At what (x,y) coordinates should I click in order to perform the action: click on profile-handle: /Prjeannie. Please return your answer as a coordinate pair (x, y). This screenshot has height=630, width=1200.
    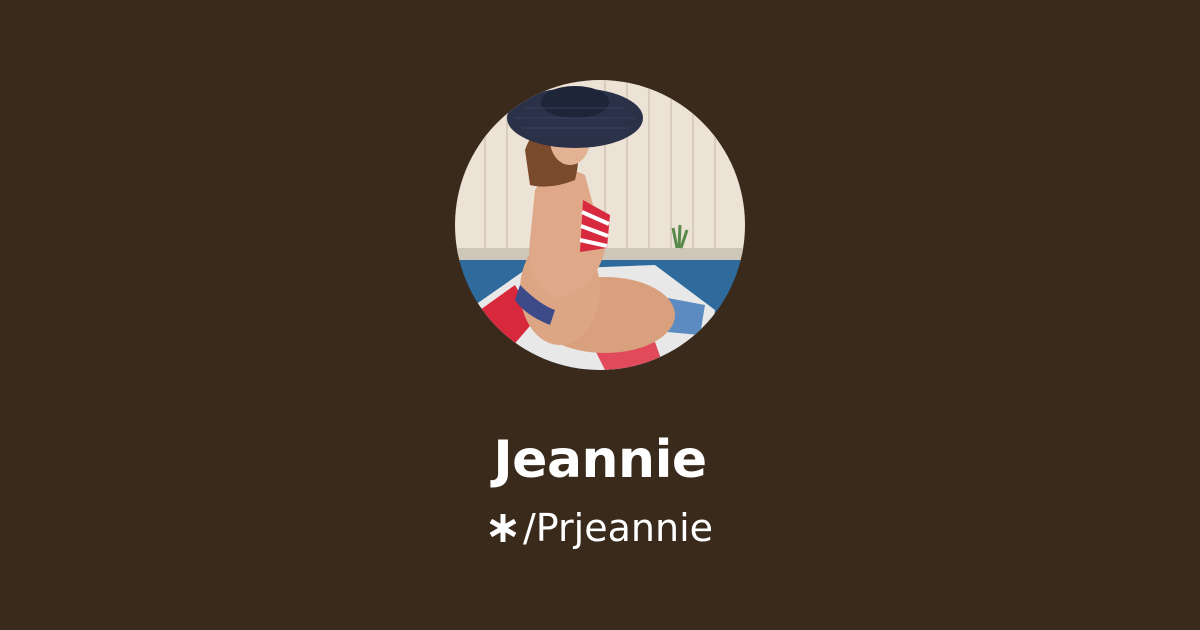
    Looking at the image, I should click on (618, 528).